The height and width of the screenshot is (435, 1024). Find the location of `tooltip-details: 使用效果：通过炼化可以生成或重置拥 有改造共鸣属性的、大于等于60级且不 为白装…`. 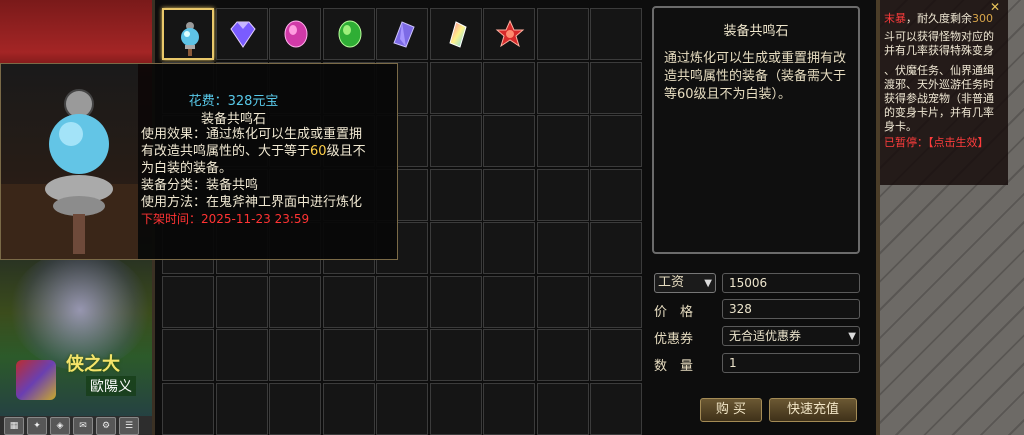

tooltip-details: 使用效果：通过炼化可以生成或重置拥 有改造共鸣属性的、大于等于60级且不 为白装… is located at coordinates (268, 177).